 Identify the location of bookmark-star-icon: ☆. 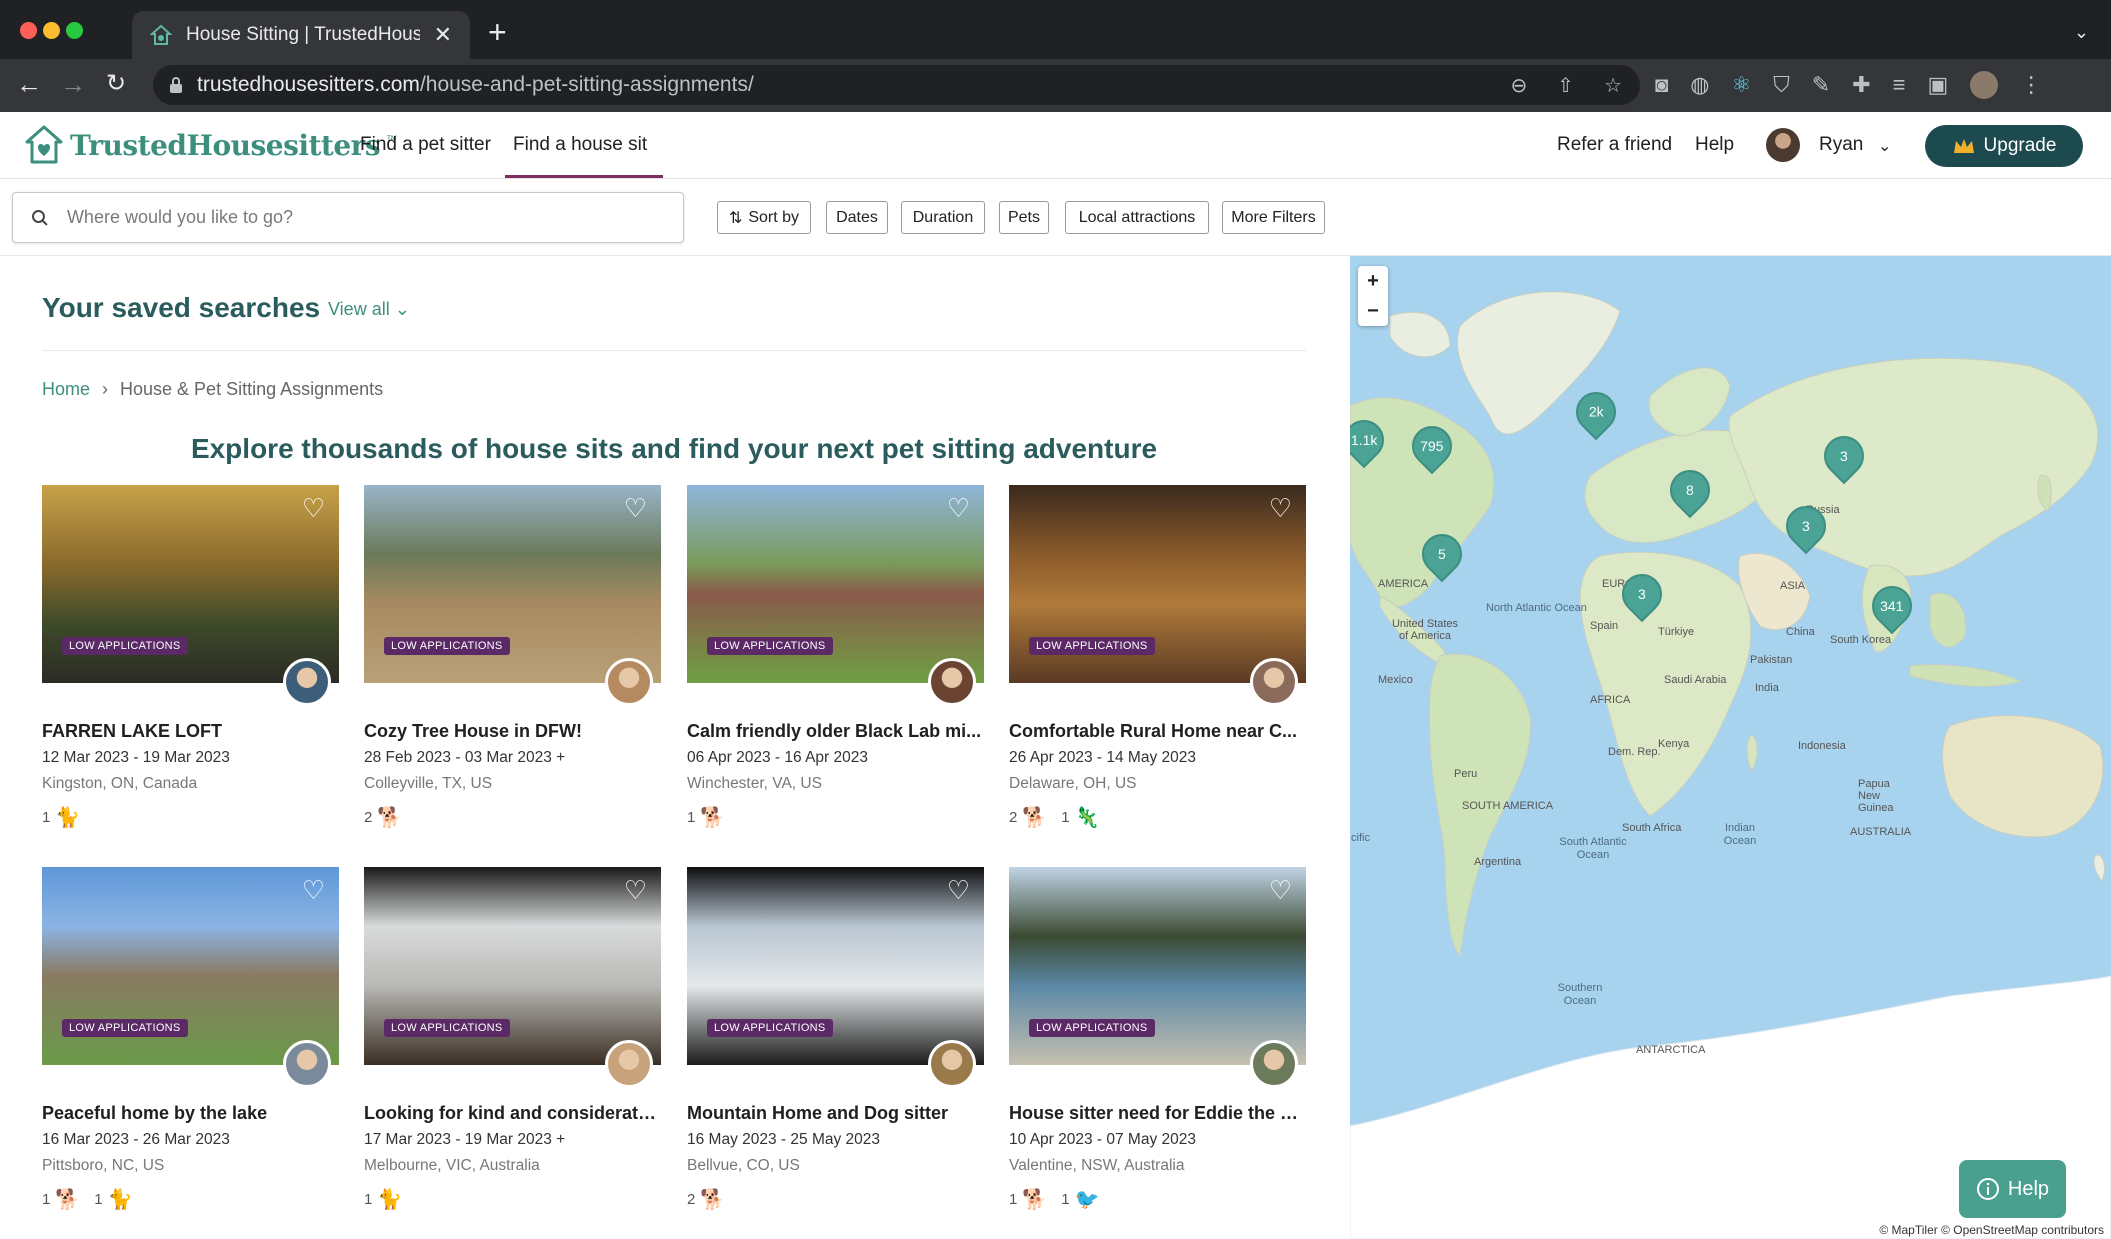
(1613, 85).